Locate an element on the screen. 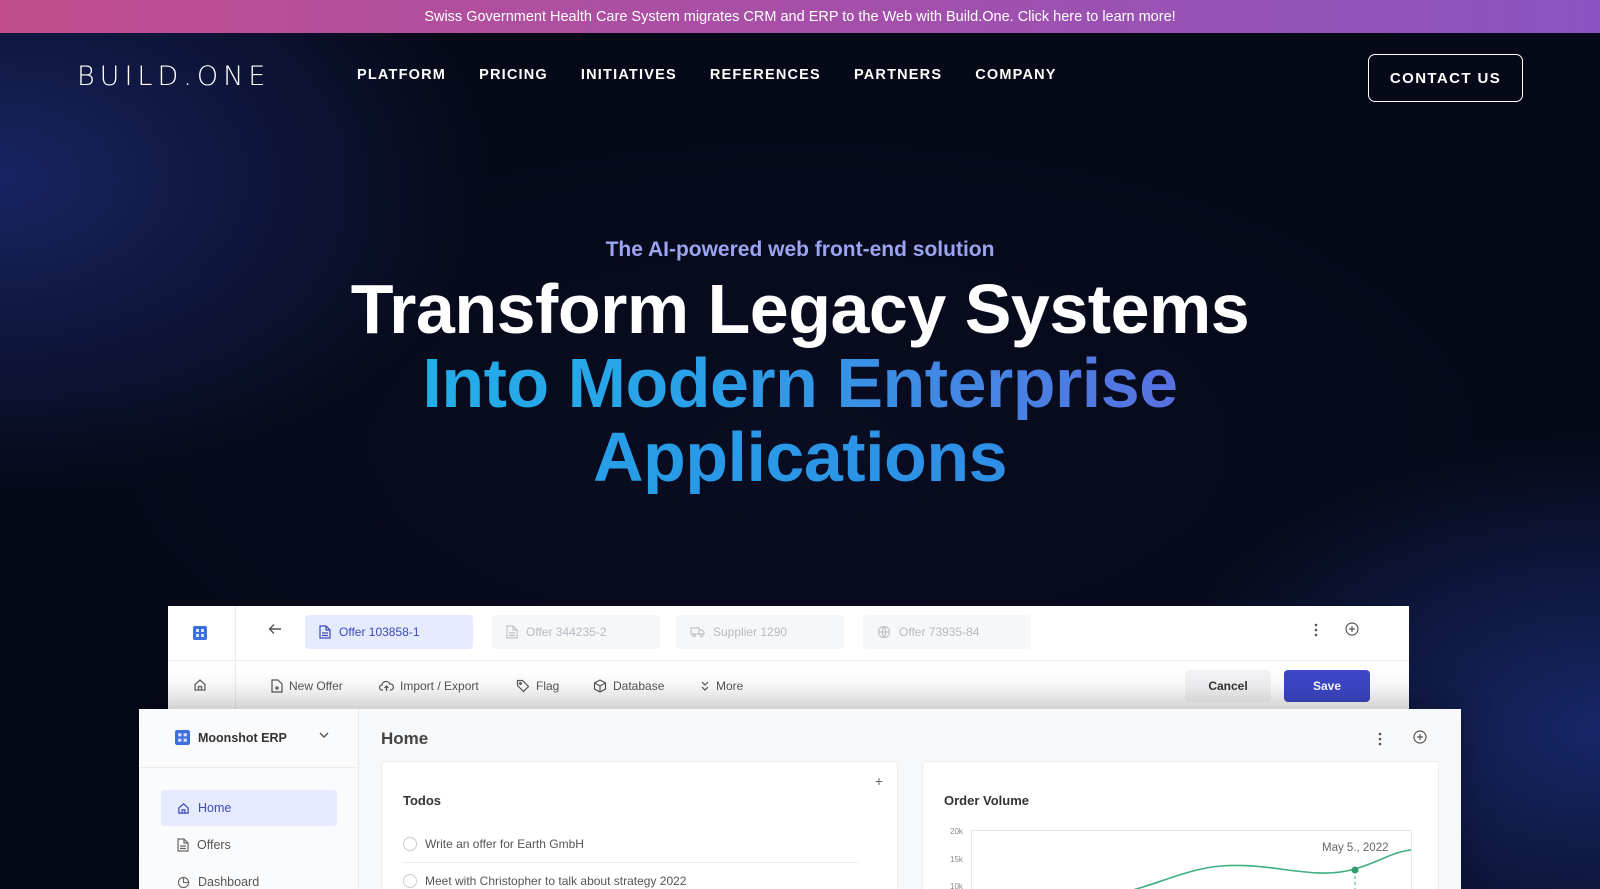 This screenshot has height=889, width=1600. y-tick-20k: 20k is located at coordinates (956, 831).